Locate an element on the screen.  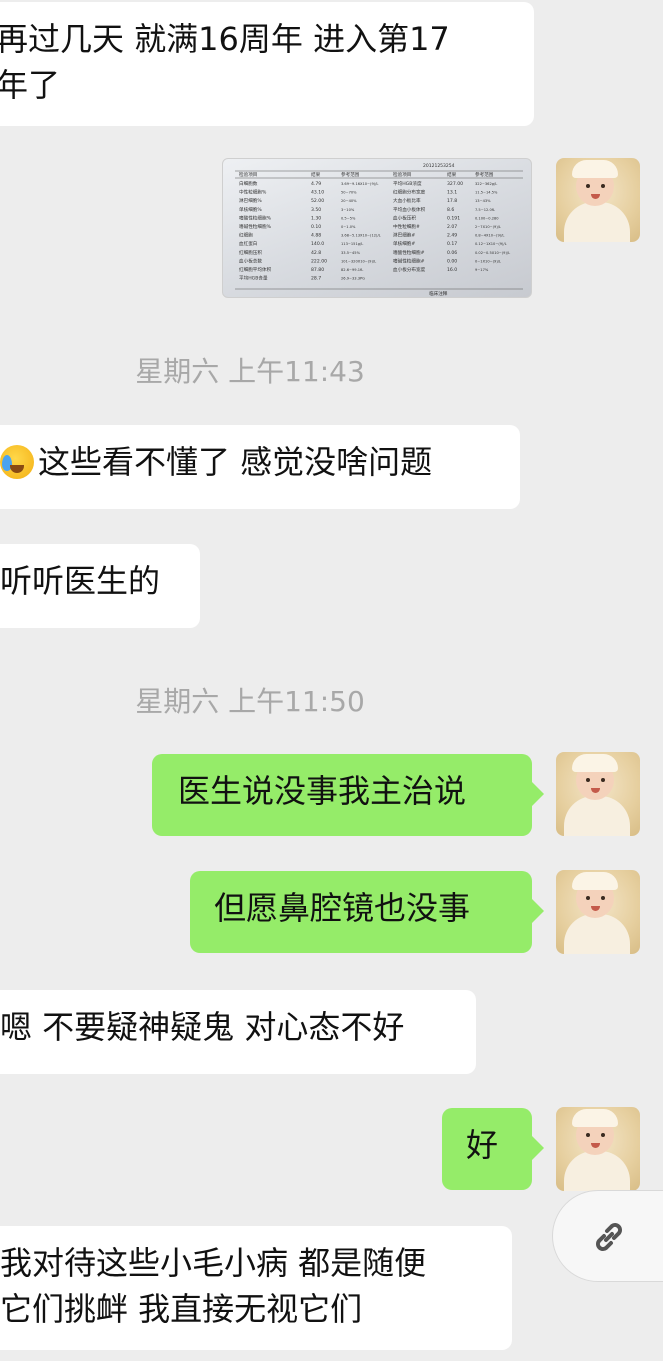
crying-laughing-face-icon is located at coordinates (17, 462).